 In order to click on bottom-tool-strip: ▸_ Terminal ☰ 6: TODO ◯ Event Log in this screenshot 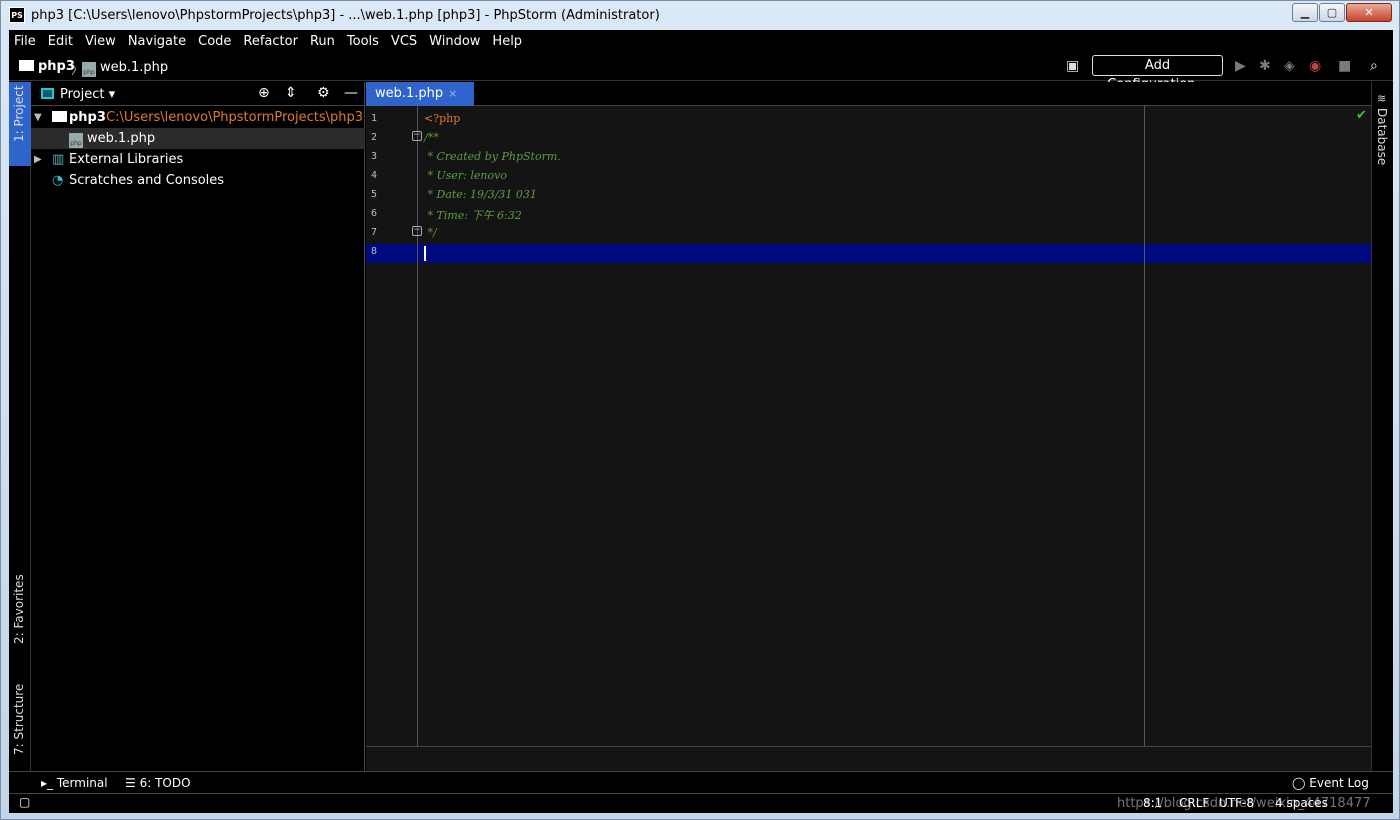, I will do `click(701, 782)`.